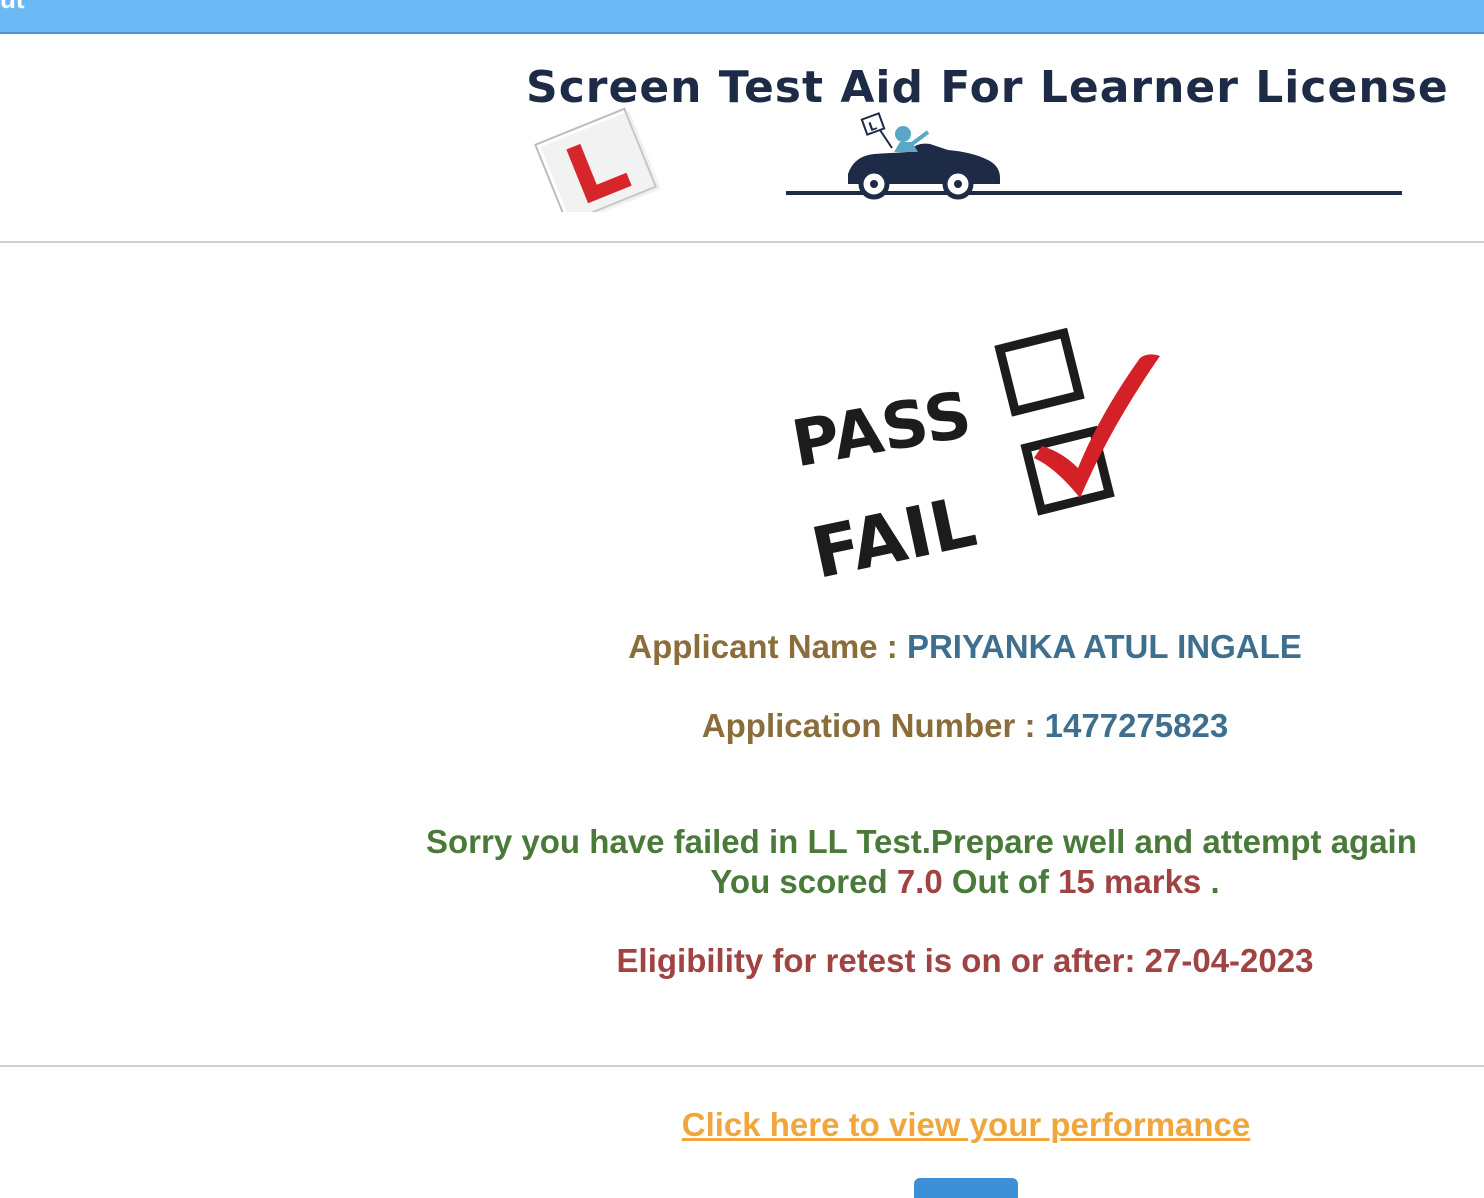 The height and width of the screenshot is (1198, 1484). Describe the element at coordinates (742, 17) in the screenshot. I see `top-bar: ut` at that location.